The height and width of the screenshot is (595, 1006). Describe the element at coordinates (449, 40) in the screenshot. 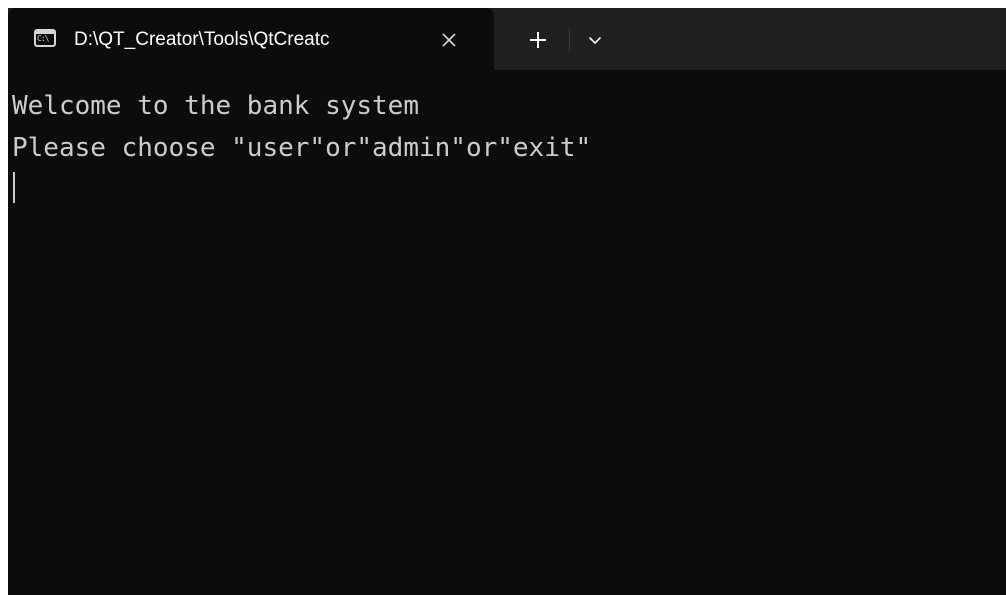

I see `close-icon` at that location.